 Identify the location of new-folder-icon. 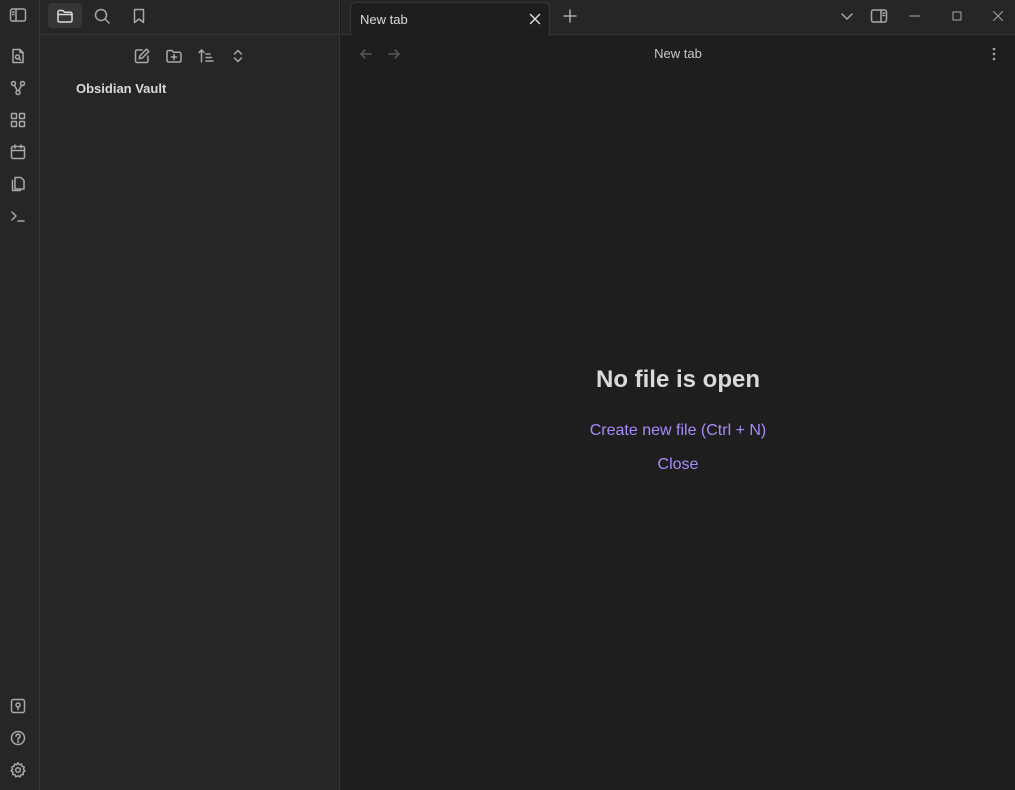
(174, 56).